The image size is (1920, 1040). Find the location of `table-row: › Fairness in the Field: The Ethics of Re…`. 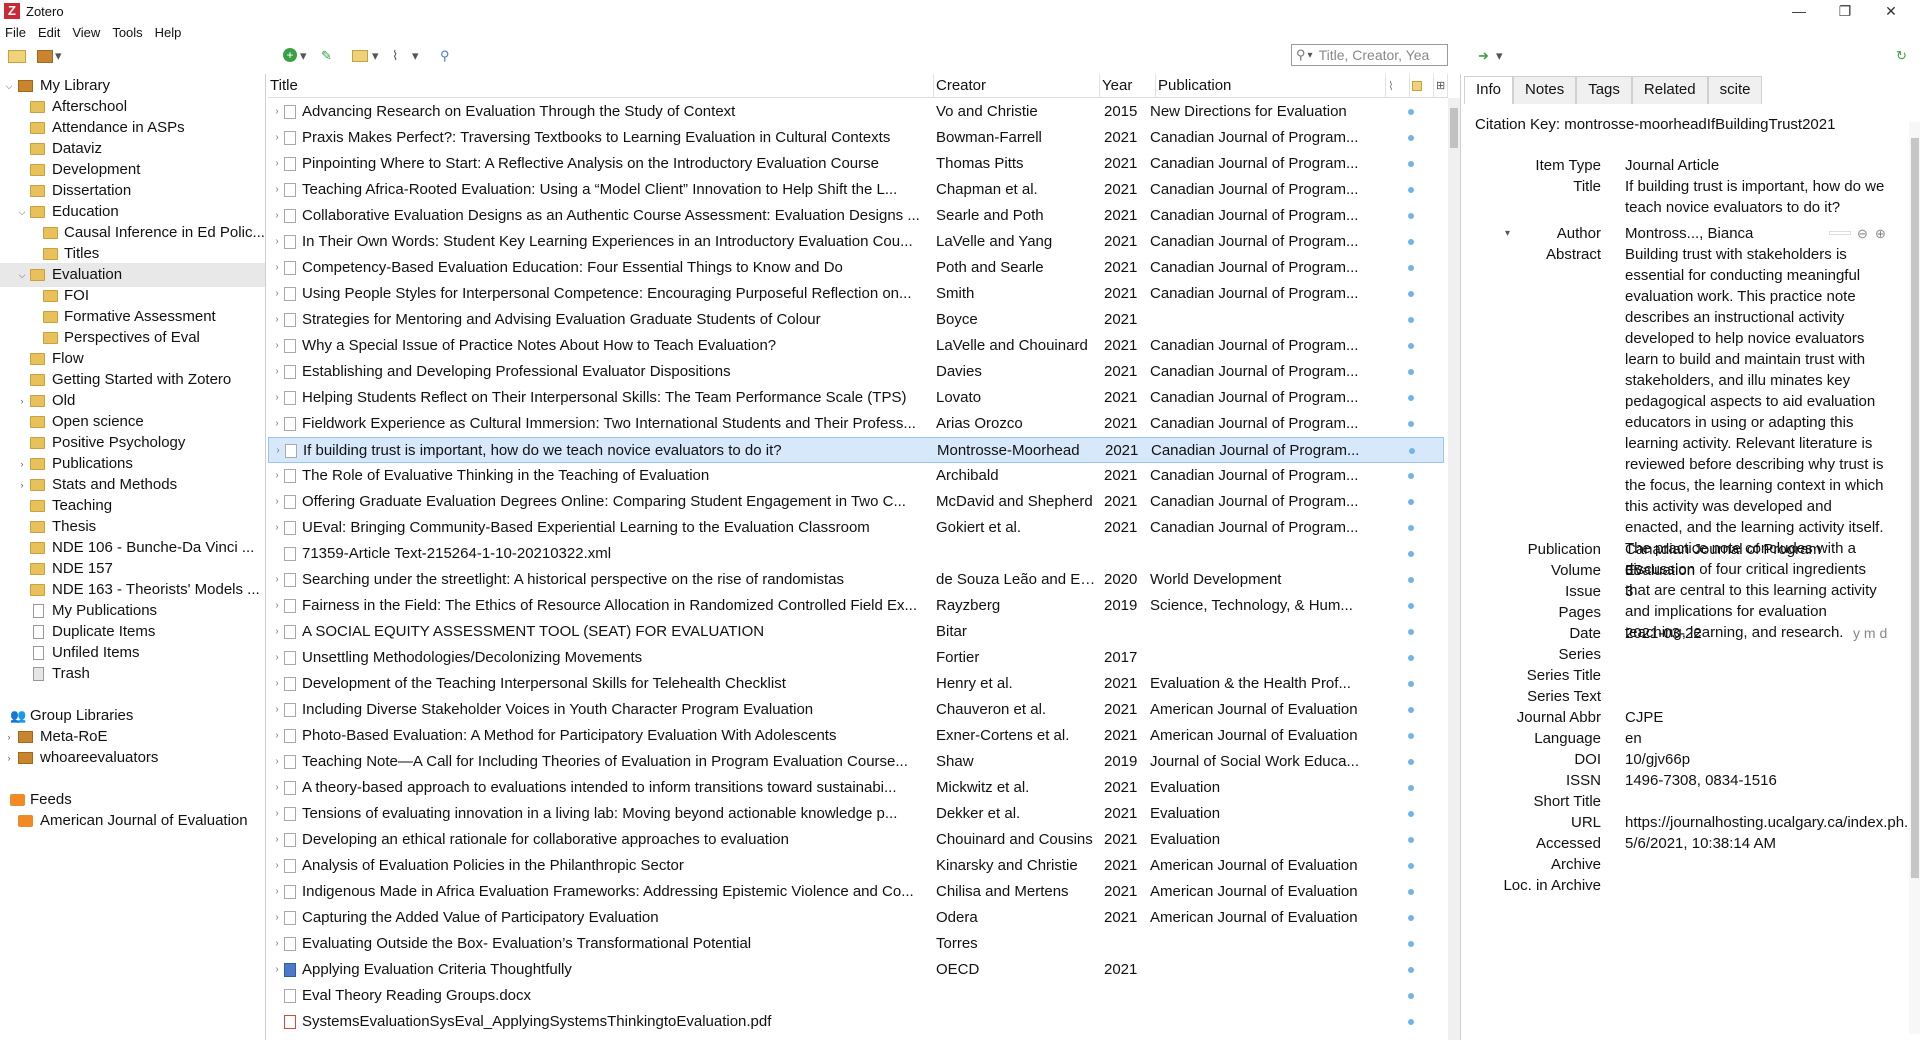

table-row: › Fairness in the Field: The Ethics of Re… is located at coordinates (856, 606).